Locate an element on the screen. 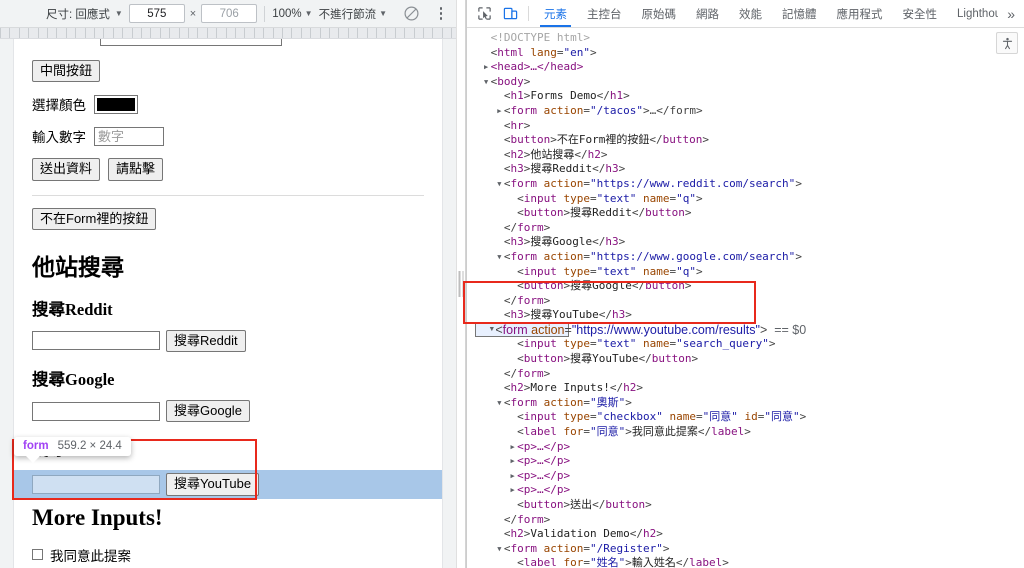 Image resolution: width=1024 pixels, height=568 pixels. tab-原始碼: 原始碼 is located at coordinates (659, 13).